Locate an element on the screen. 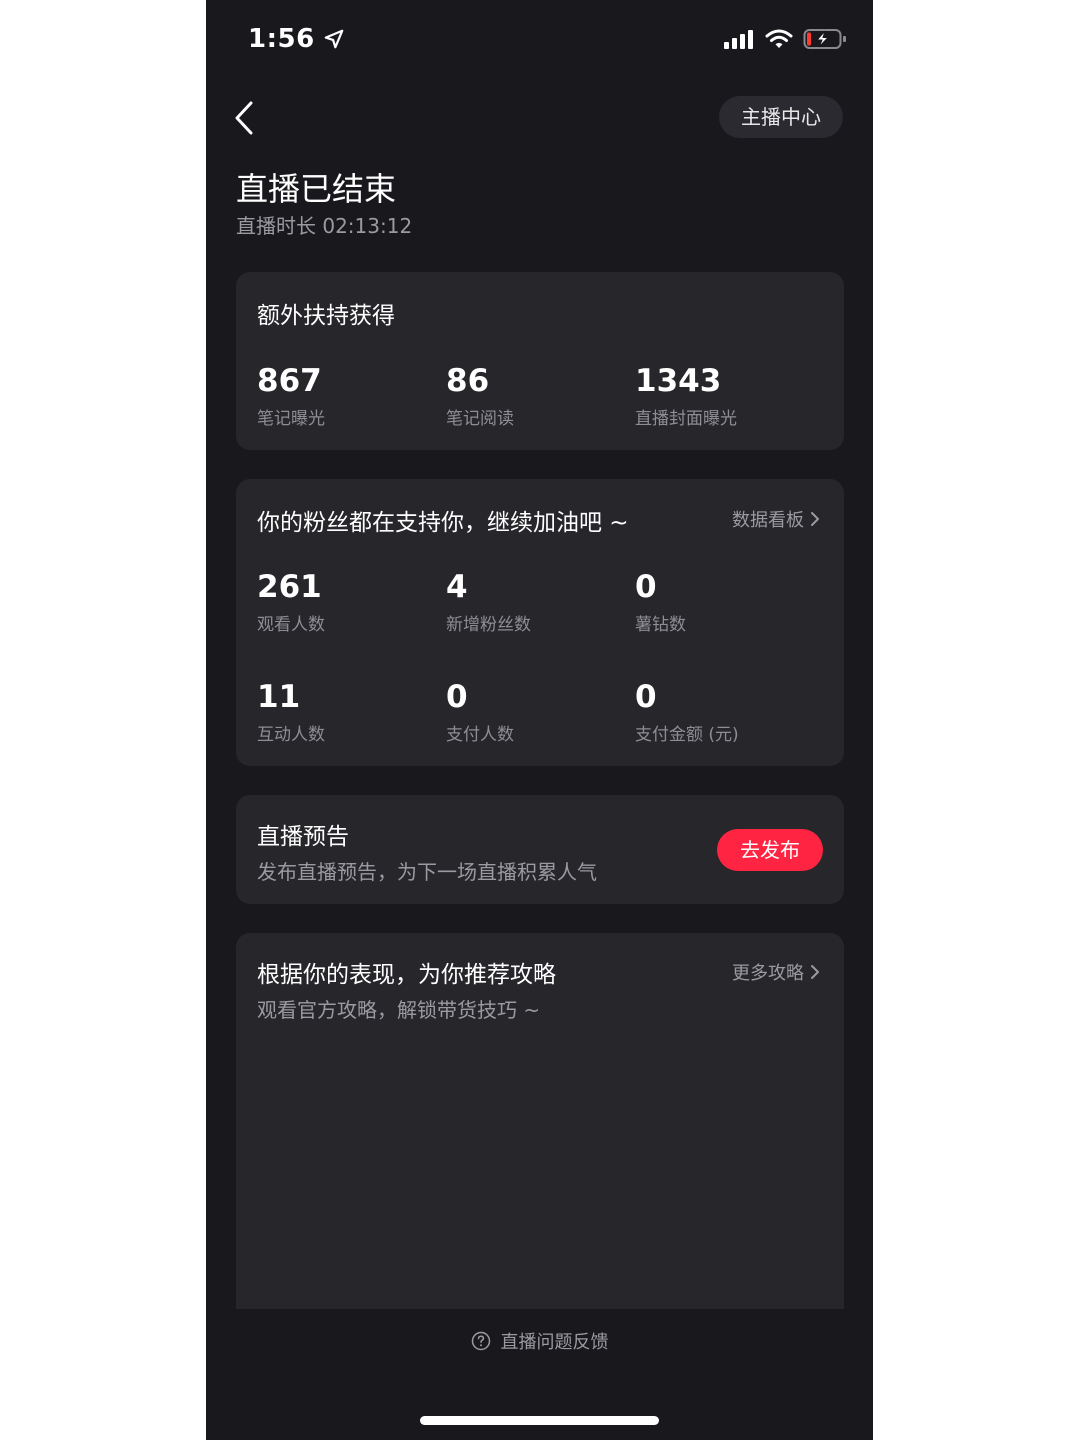 This screenshot has height=1440, width=1080. boost-card-title: 额外扶持获得 is located at coordinates (326, 316).